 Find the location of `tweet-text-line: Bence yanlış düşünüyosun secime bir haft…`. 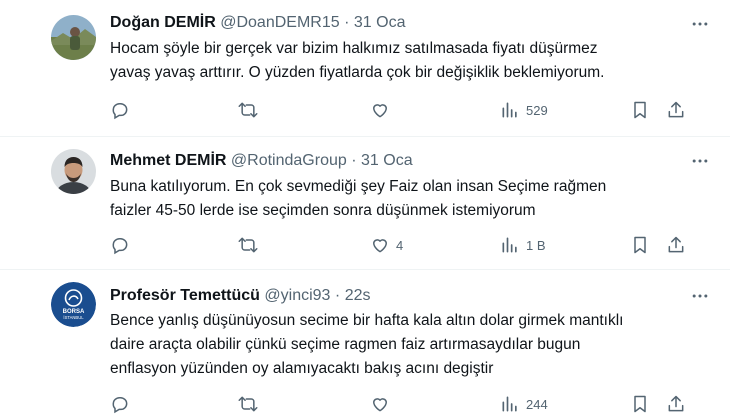

tweet-text-line: Bence yanlış düşünüyosun secime bir haft… is located at coordinates (367, 320).